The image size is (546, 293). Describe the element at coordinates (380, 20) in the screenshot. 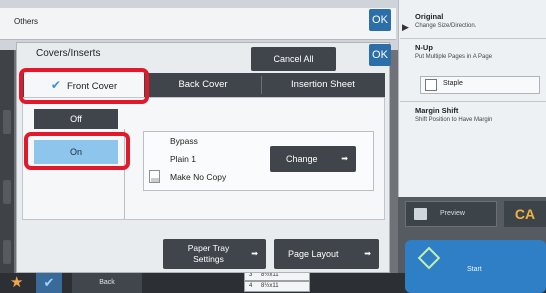

I see `ok-button: OK` at that location.